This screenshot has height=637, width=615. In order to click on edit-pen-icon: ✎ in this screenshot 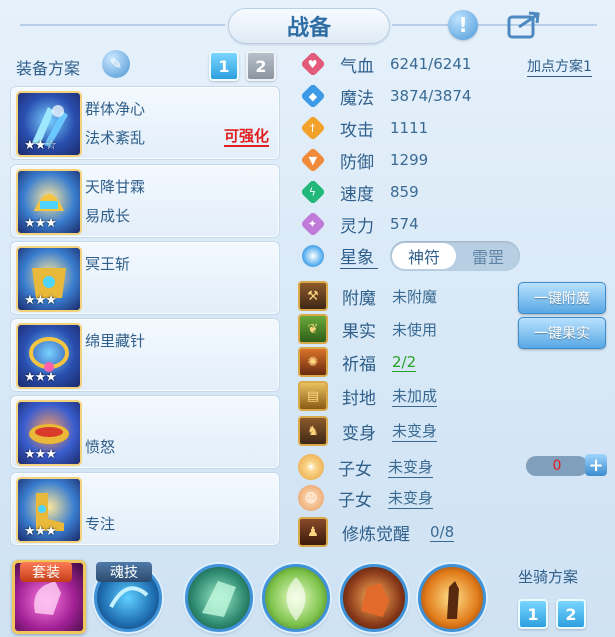, I will do `click(116, 64)`.